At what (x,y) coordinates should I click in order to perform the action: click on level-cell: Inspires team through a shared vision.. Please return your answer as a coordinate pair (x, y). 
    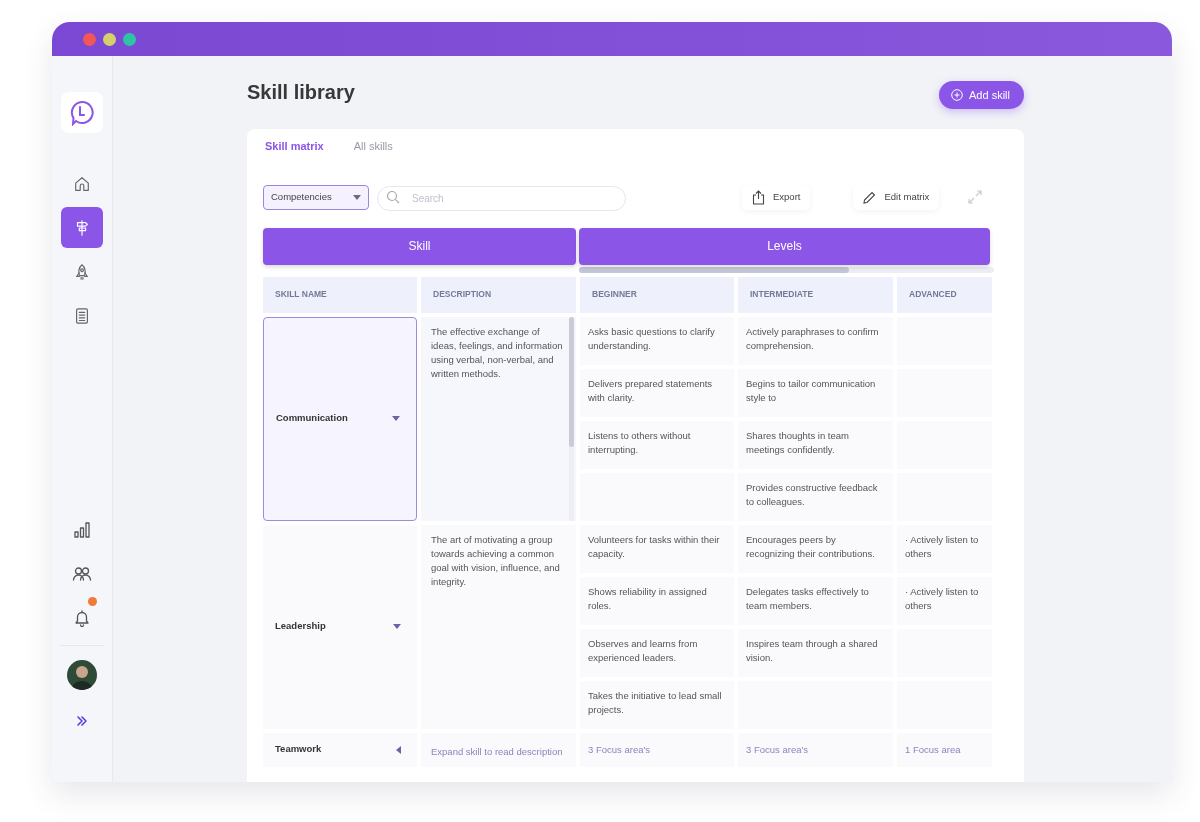
    Looking at the image, I should click on (815, 652).